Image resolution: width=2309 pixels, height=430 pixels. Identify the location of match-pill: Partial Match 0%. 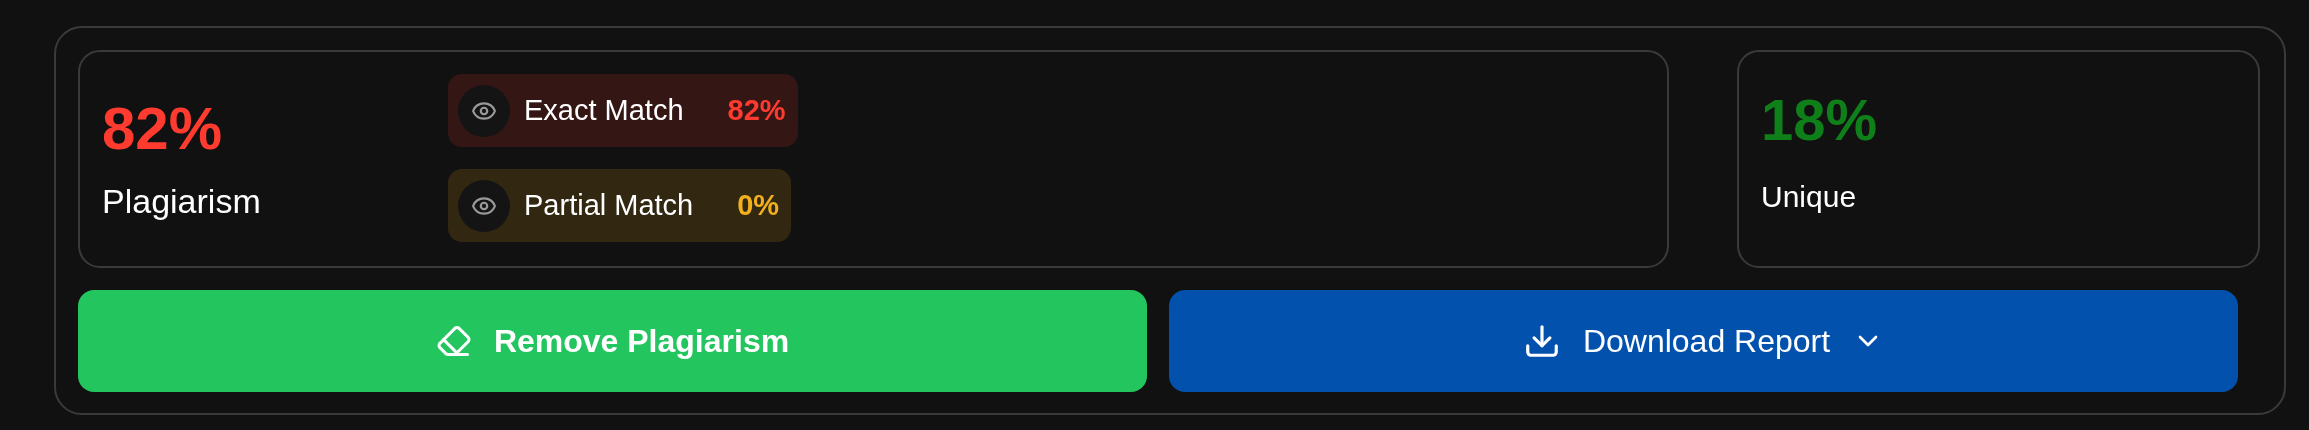
(620, 205).